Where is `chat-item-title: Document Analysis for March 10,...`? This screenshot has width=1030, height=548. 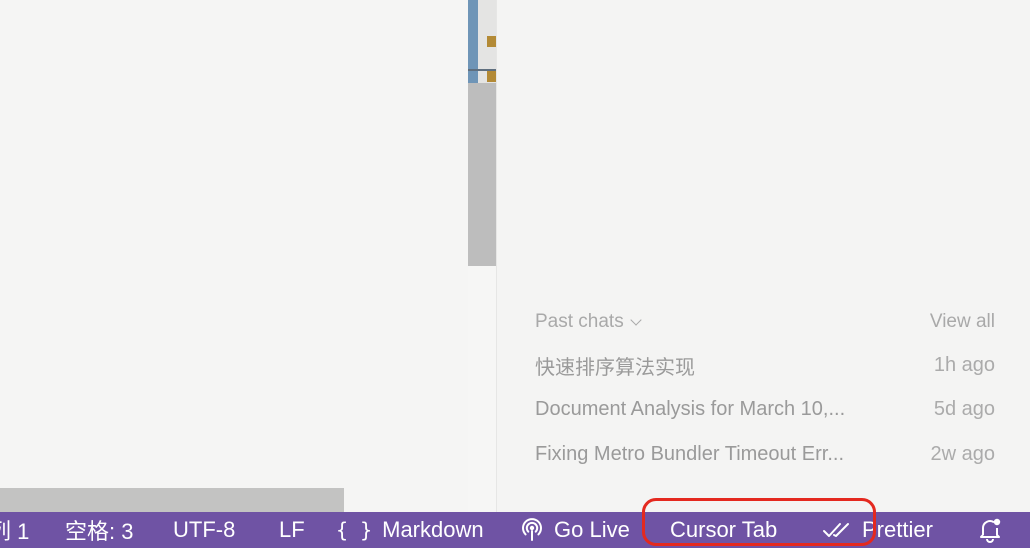 chat-item-title: Document Analysis for March 10,... is located at coordinates (690, 409).